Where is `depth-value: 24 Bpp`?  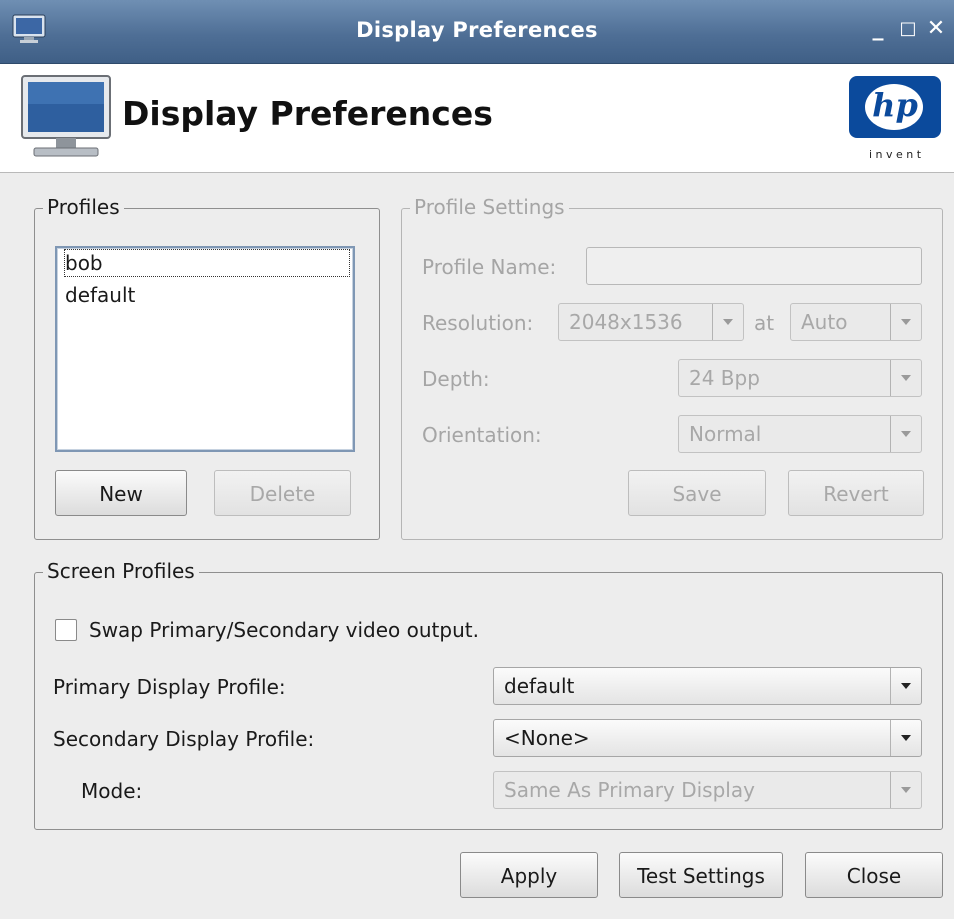
depth-value: 24 Bpp is located at coordinates (724, 378).